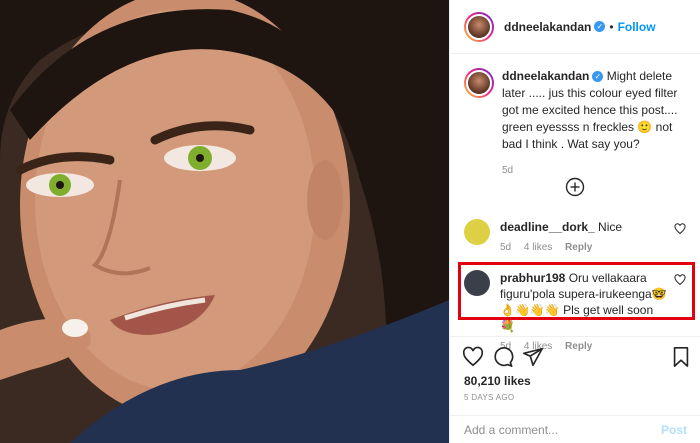 The width and height of the screenshot is (700, 443). Describe the element at coordinates (489, 397) in the screenshot. I see `post-date: 5 DAYS AGO` at that location.